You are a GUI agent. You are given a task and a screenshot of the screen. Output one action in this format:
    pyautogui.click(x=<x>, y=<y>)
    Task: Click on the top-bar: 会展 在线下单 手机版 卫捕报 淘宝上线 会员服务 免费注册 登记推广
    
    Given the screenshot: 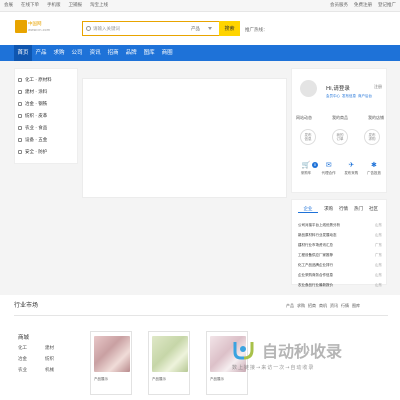 What is the action you would take?
    pyautogui.click(x=200, y=6)
    